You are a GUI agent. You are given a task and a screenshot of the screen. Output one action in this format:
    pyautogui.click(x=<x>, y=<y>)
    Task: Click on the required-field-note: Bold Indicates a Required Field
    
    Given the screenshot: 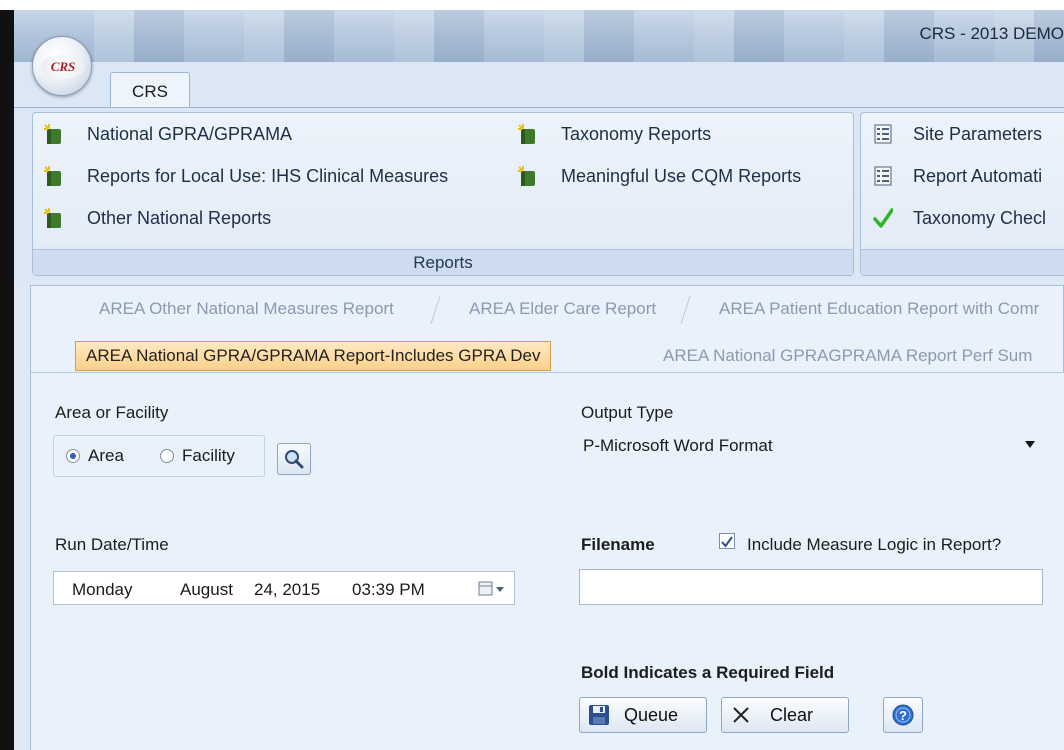 What is the action you would take?
    pyautogui.click(x=708, y=672)
    